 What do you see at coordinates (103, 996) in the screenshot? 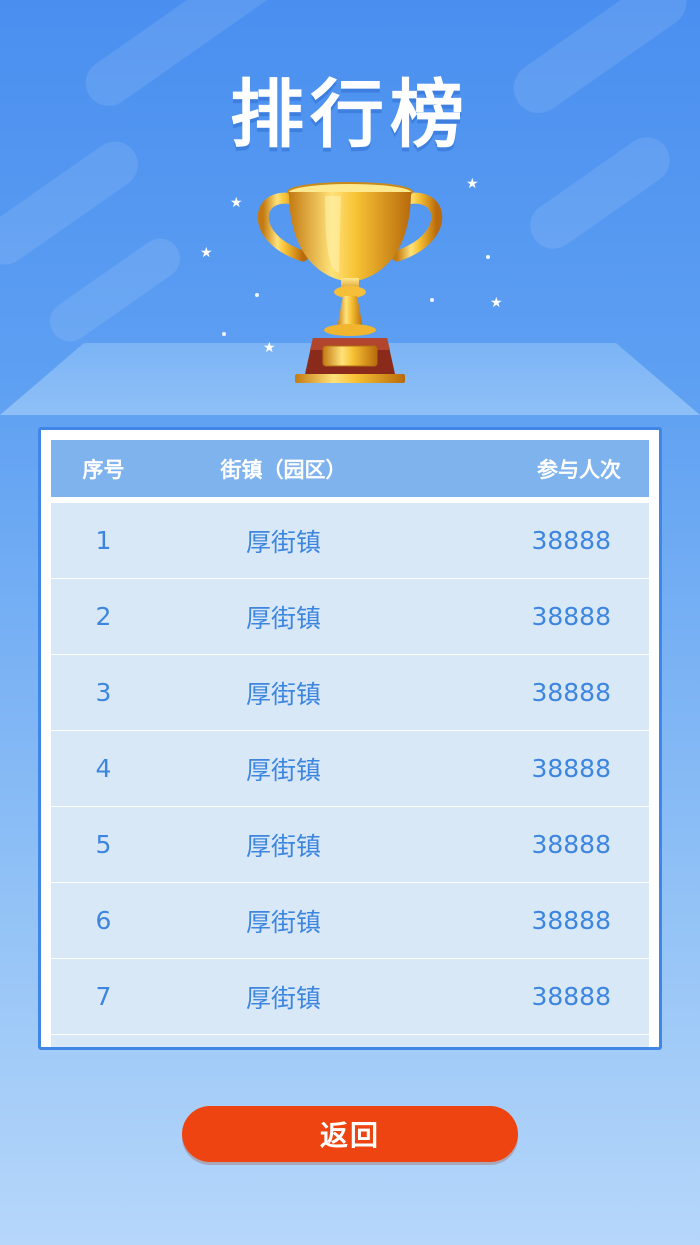
I see `row-index: 7` at bounding box center [103, 996].